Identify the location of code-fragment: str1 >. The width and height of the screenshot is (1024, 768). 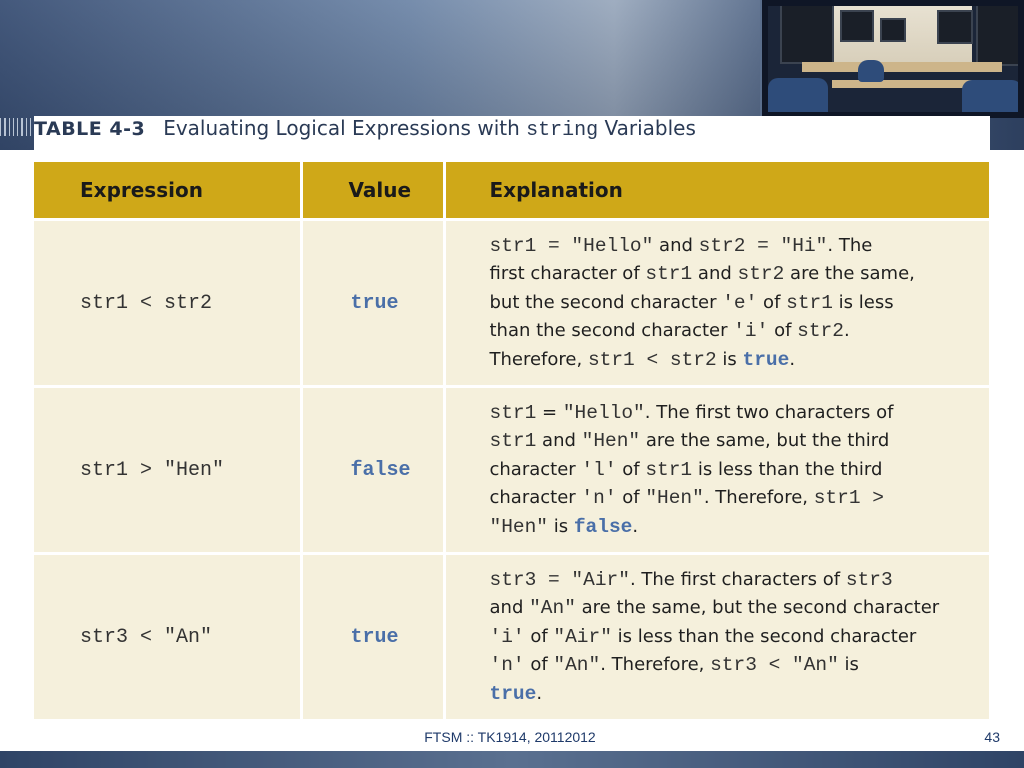
(848, 498).